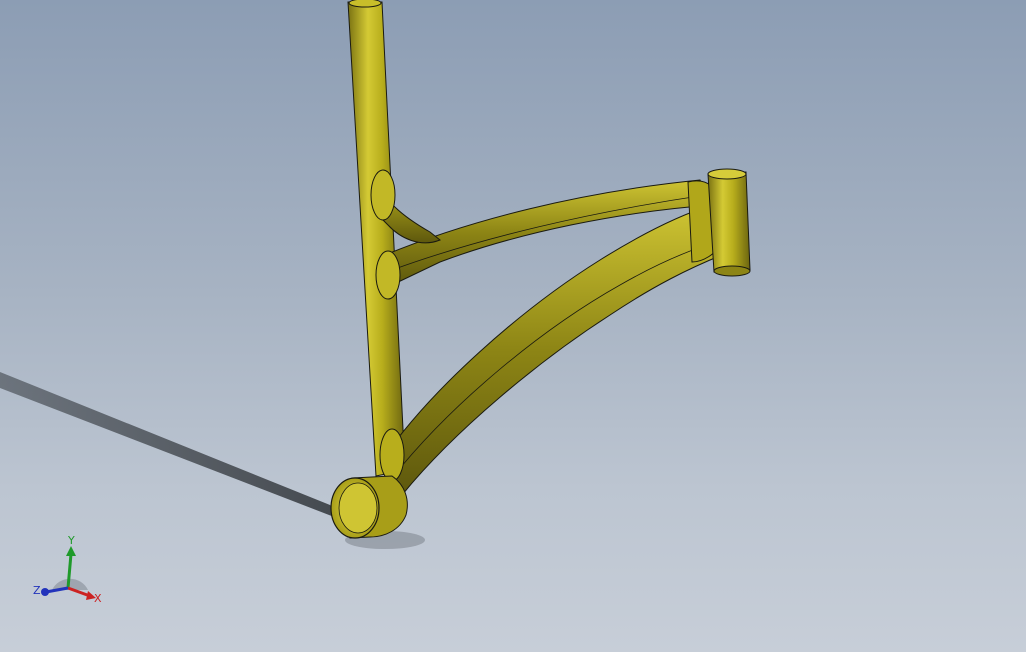 The image size is (1026, 652). I want to click on head-tube-top, so click(727, 174).